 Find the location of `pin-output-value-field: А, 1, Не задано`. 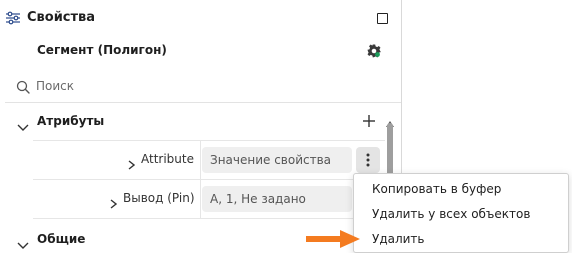

pin-output-value-field: А, 1, Не задано is located at coordinates (277, 199).